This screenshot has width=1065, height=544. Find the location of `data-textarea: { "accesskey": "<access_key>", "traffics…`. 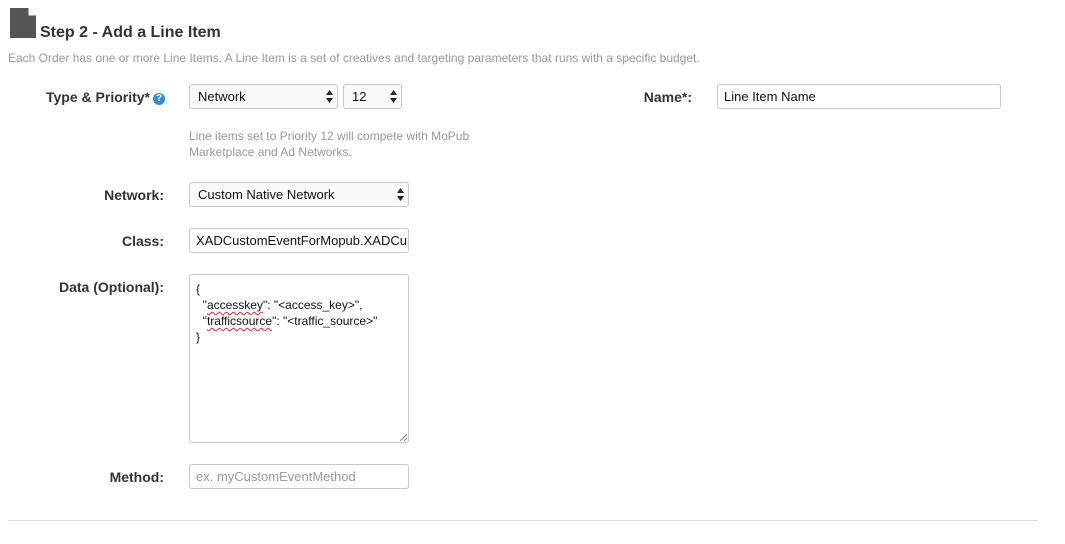

data-textarea: { "accesskey": "<access_key>", "traffics… is located at coordinates (299, 358).